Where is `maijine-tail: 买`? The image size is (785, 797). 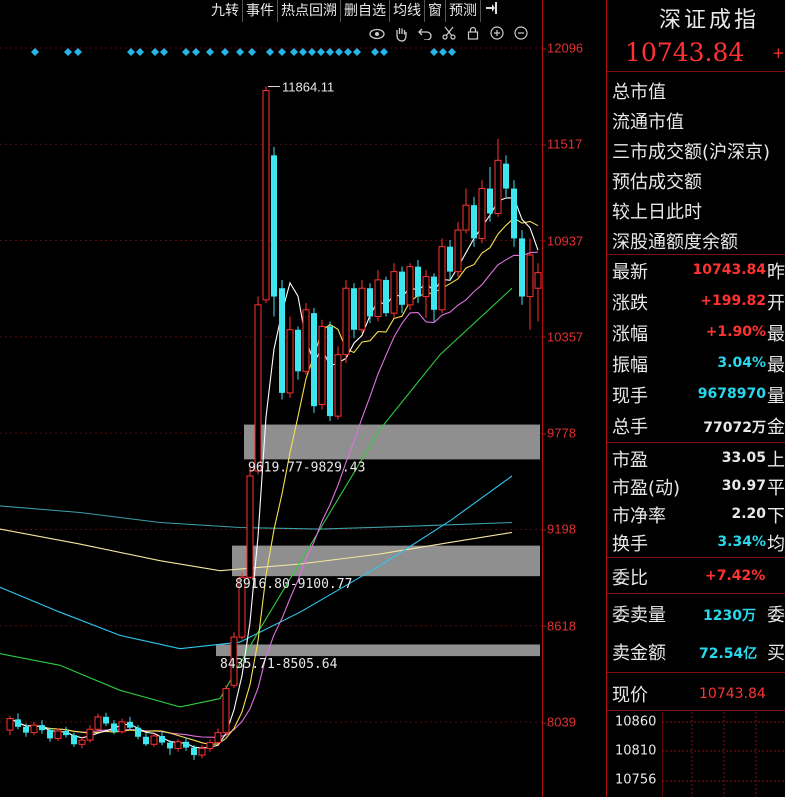 maijine-tail: 买 is located at coordinates (776, 653).